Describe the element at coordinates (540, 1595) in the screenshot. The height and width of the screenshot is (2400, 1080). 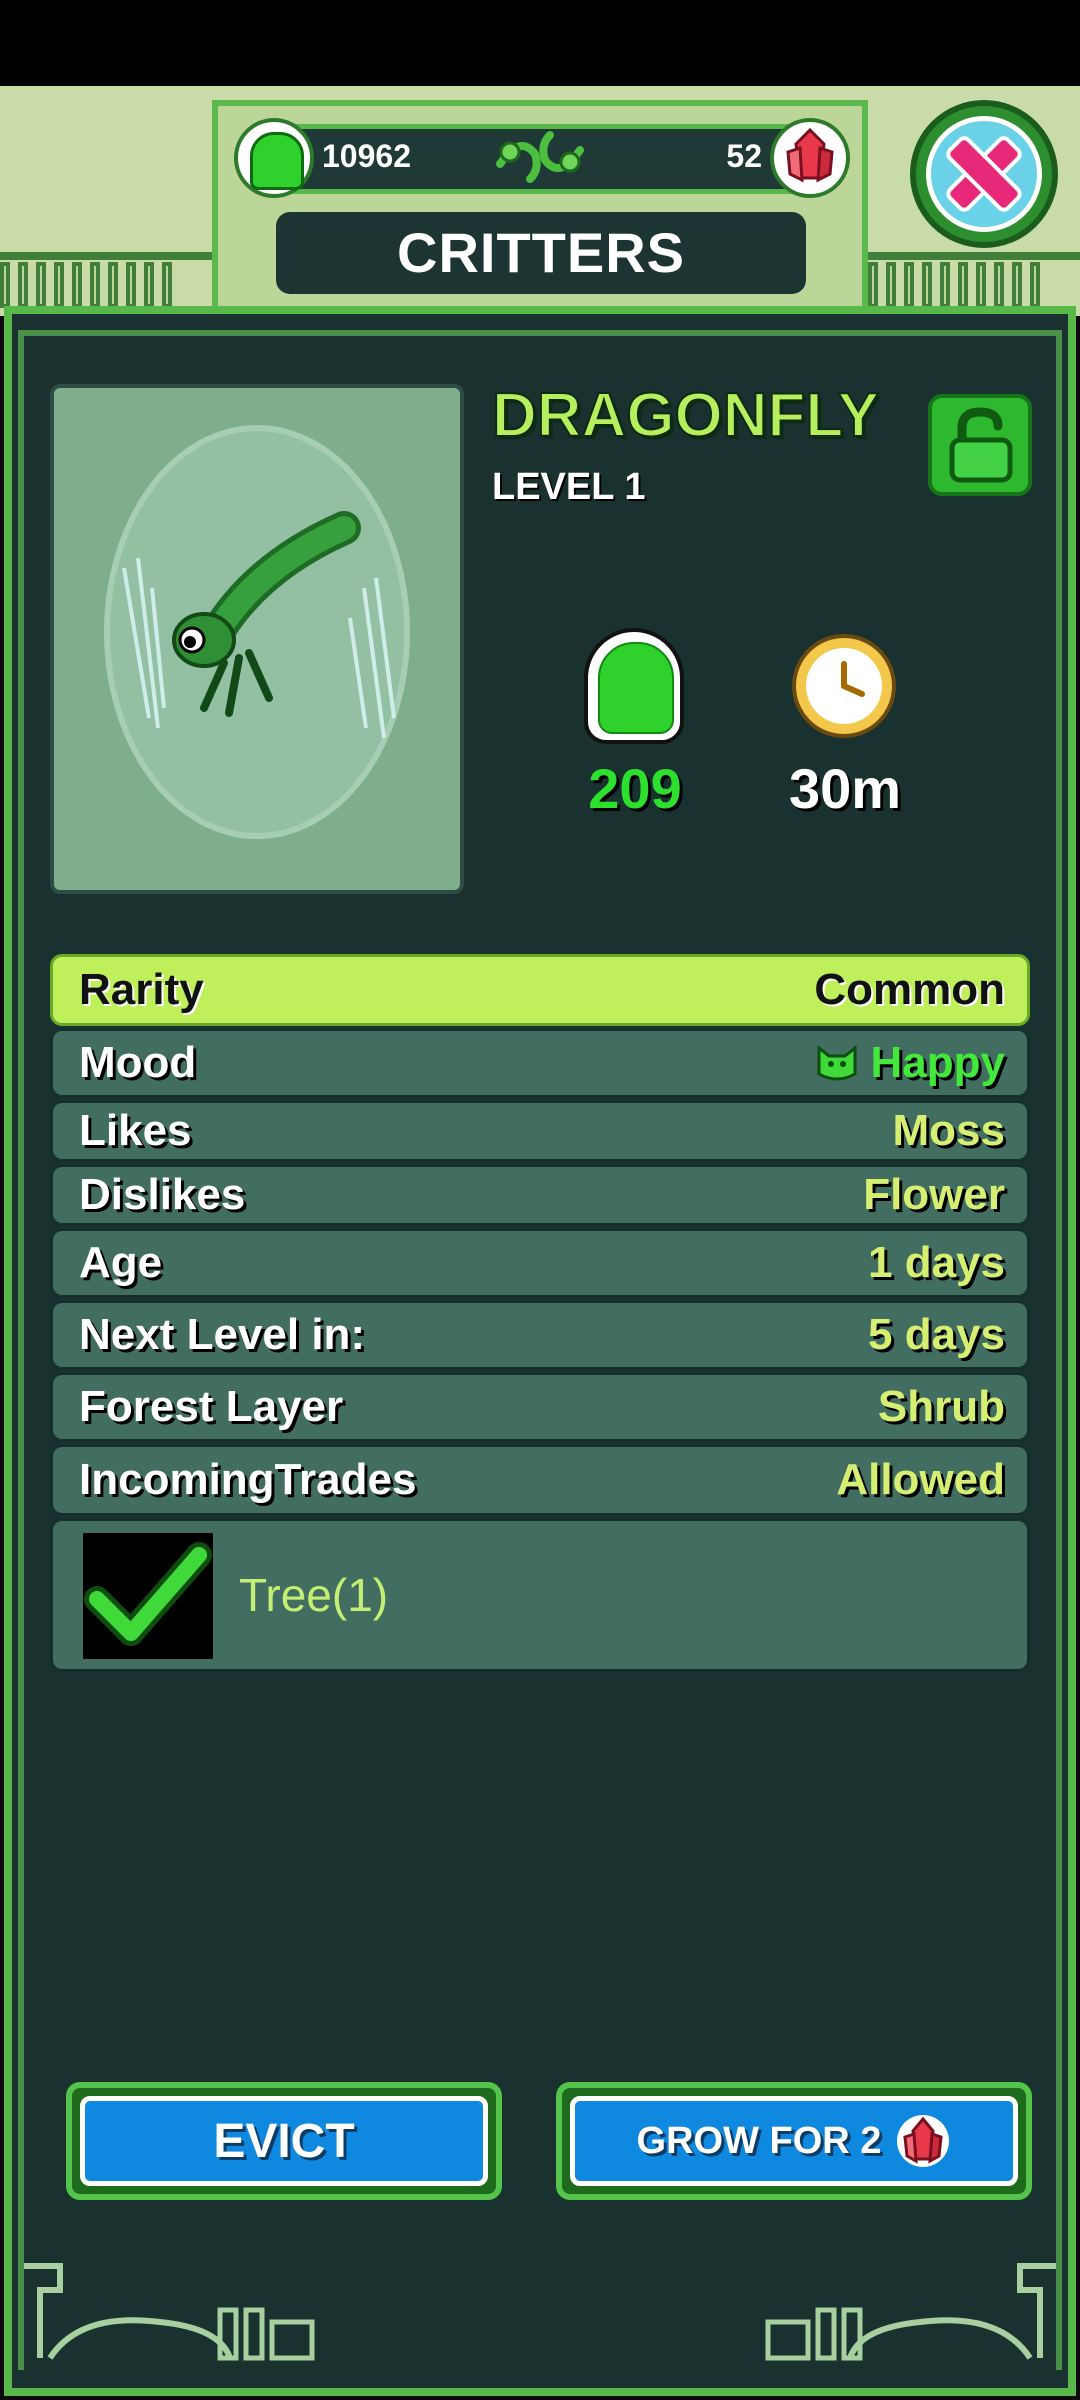
I see `trade-option-tree: Tree(1)` at that location.